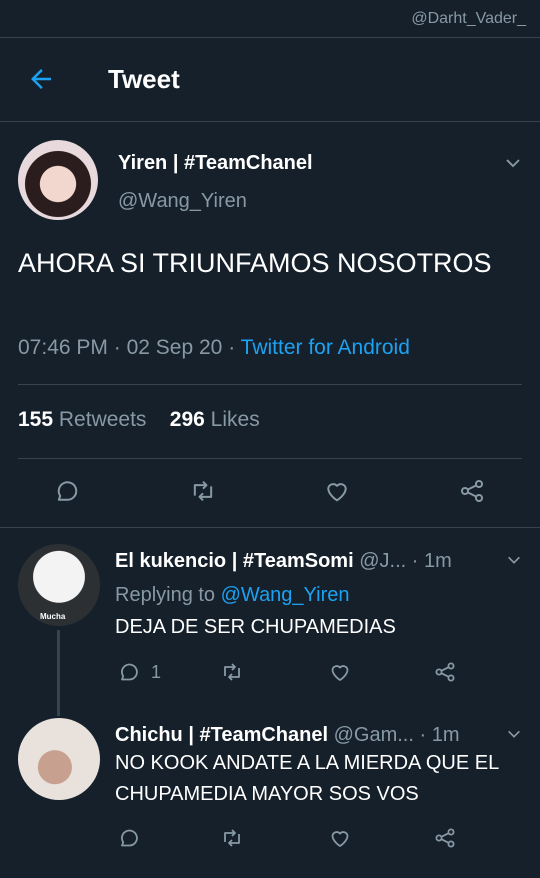 This screenshot has width=540, height=878. What do you see at coordinates (139, 672) in the screenshot?
I see `reply-button: 1` at bounding box center [139, 672].